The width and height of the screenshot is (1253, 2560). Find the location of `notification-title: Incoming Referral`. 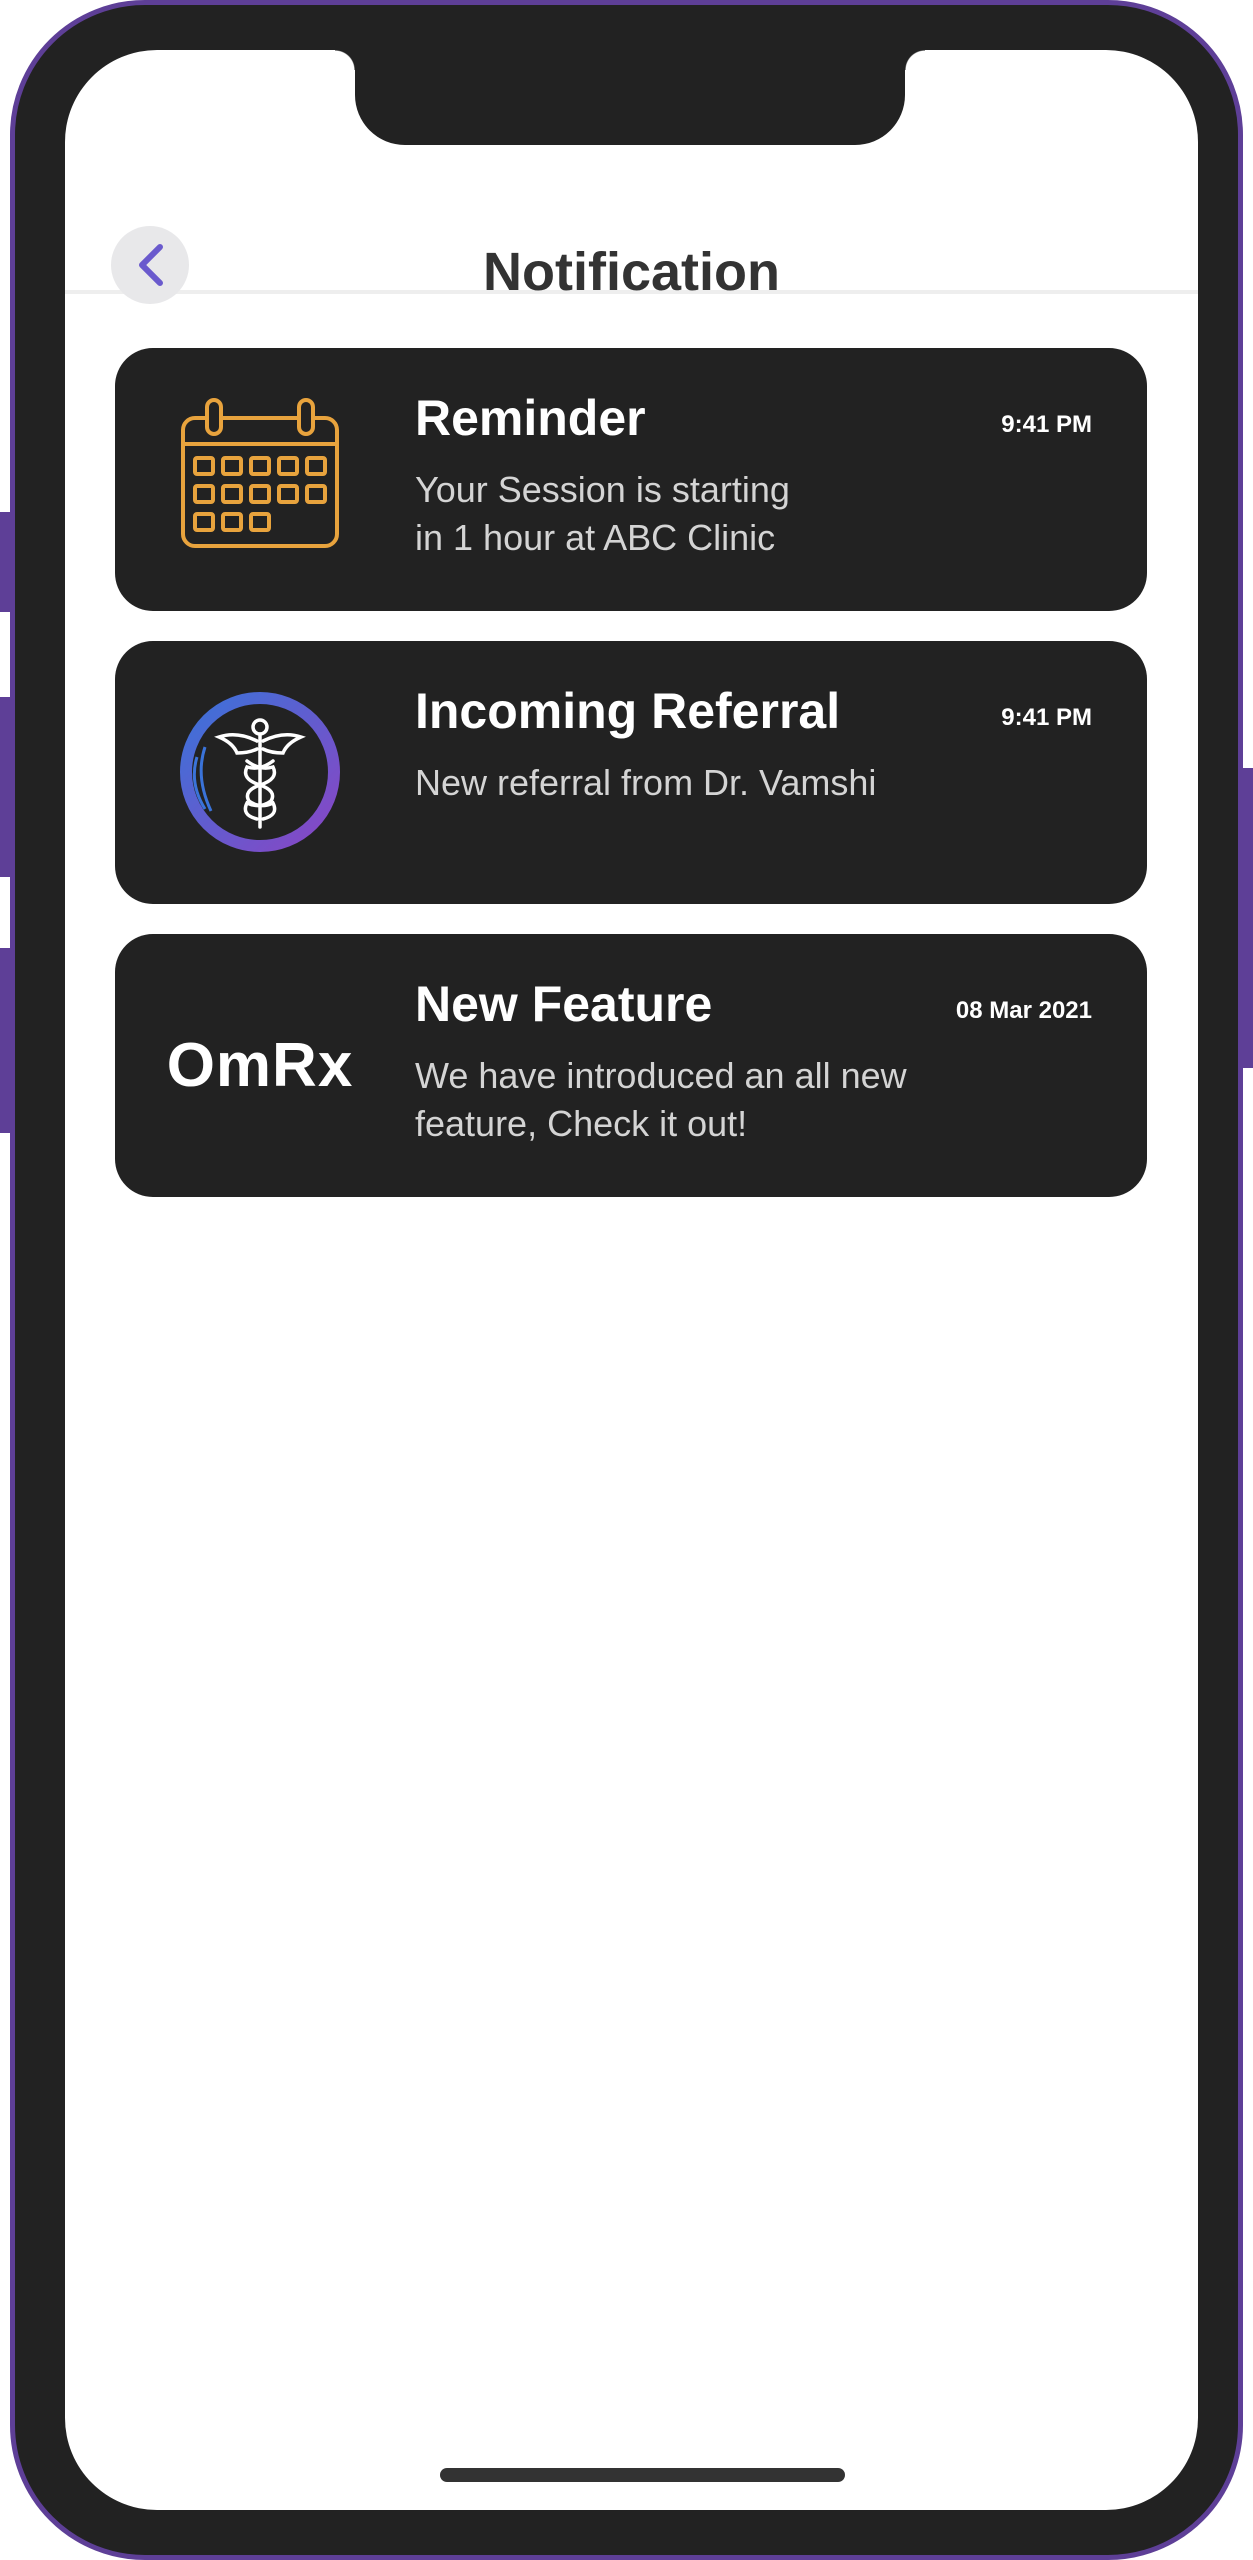

notification-title: Incoming Referral is located at coordinates (628, 711).